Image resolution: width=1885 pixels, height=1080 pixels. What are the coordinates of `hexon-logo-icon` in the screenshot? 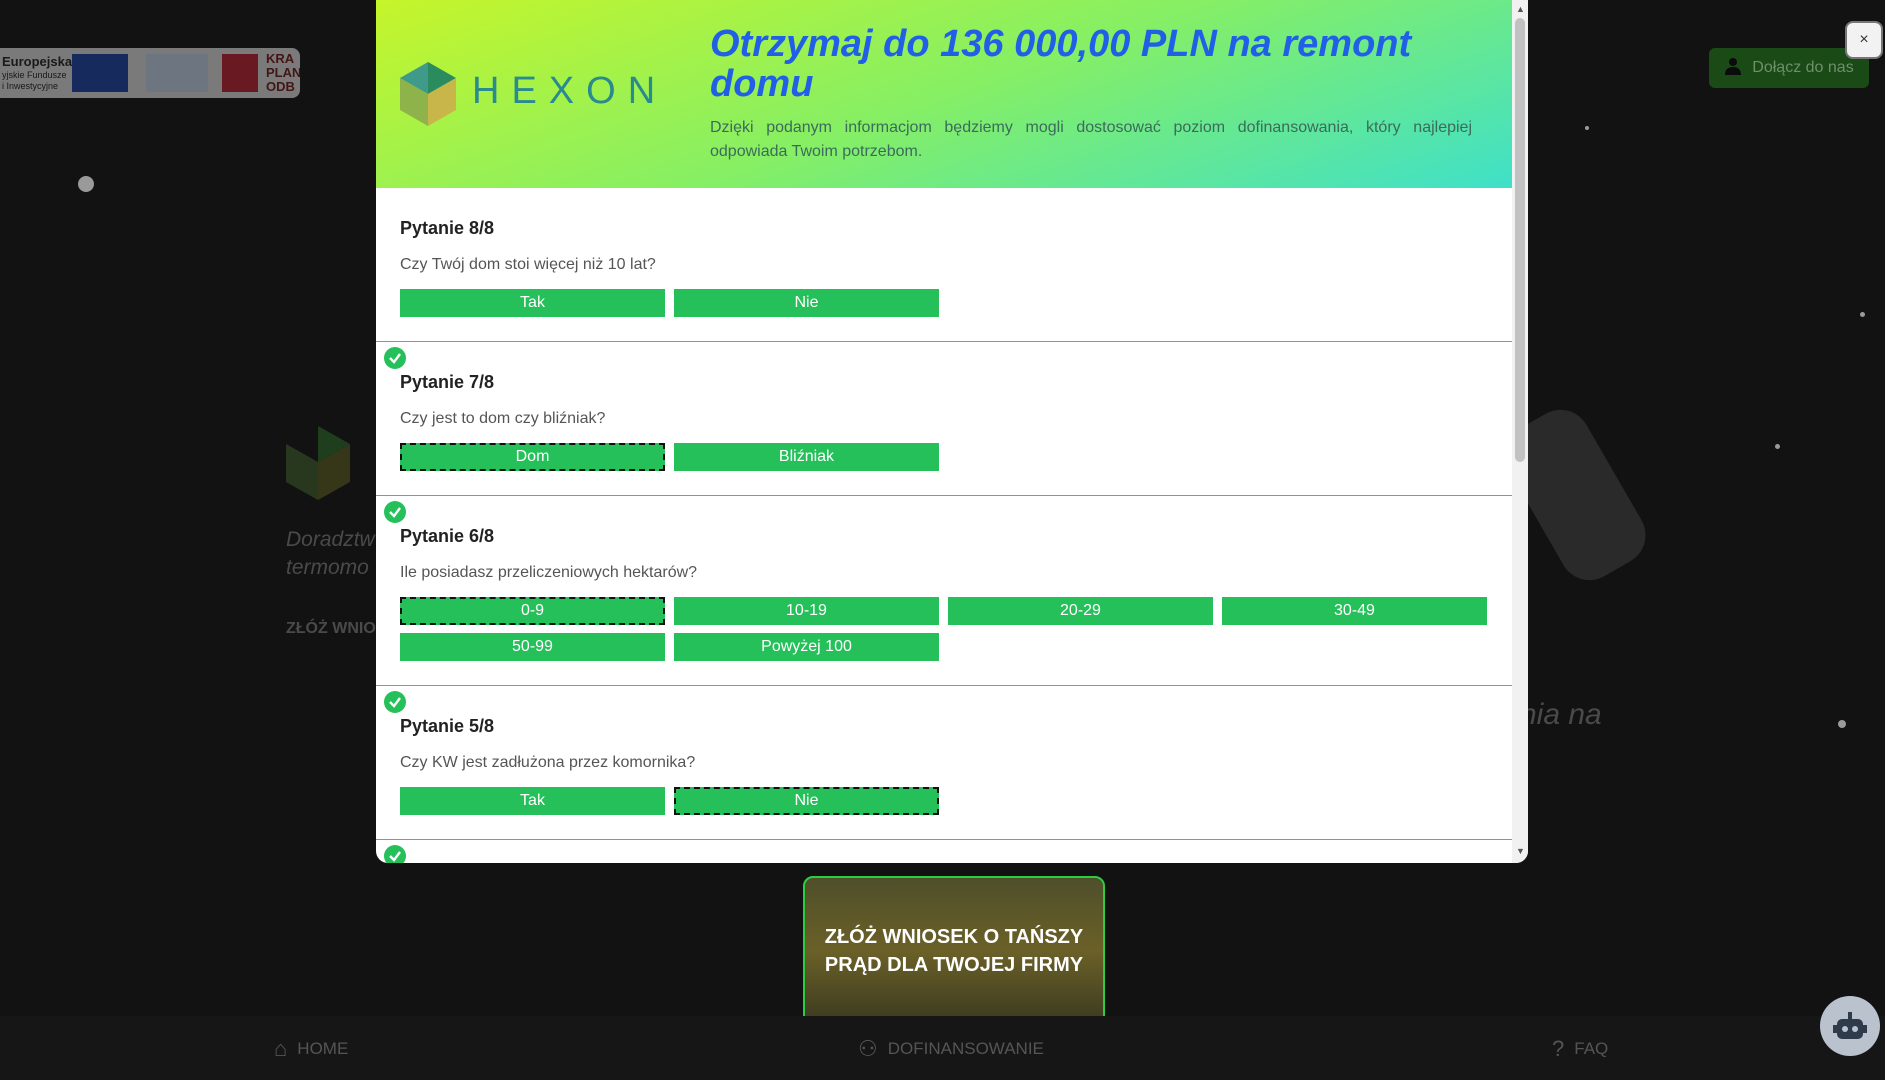 It's located at (428, 94).